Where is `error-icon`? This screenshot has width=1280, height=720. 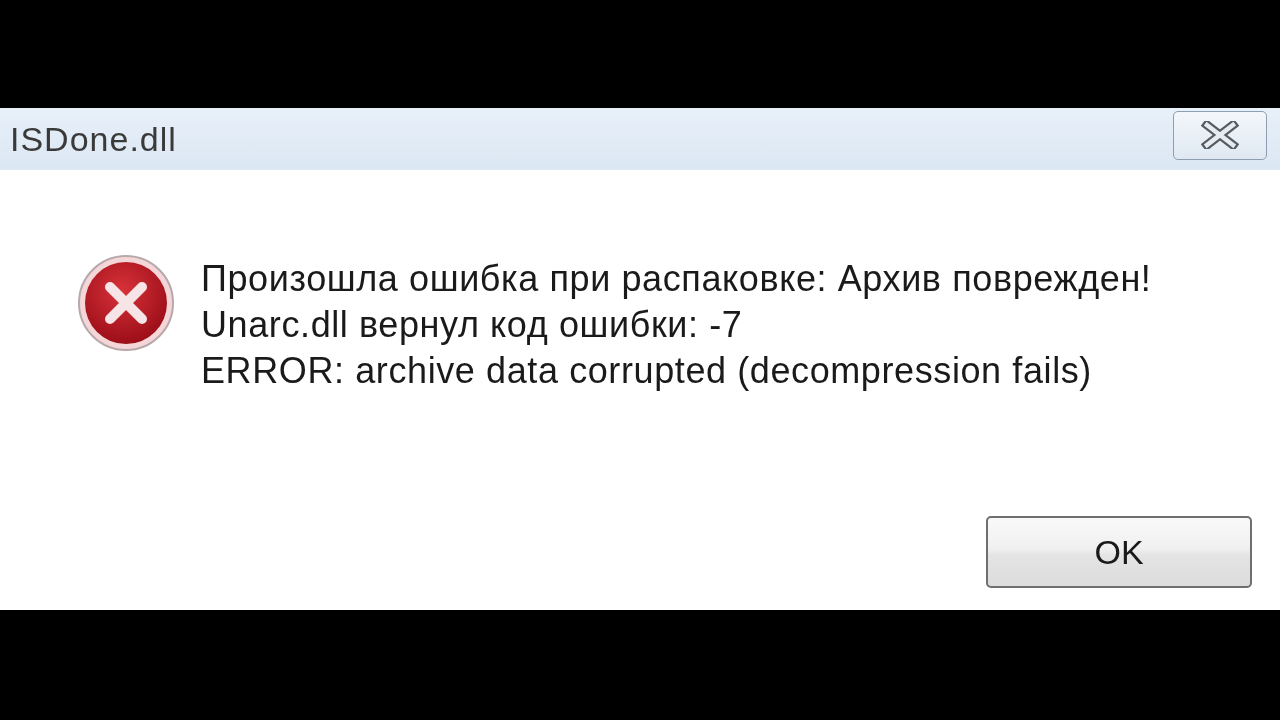
error-icon is located at coordinates (126, 303).